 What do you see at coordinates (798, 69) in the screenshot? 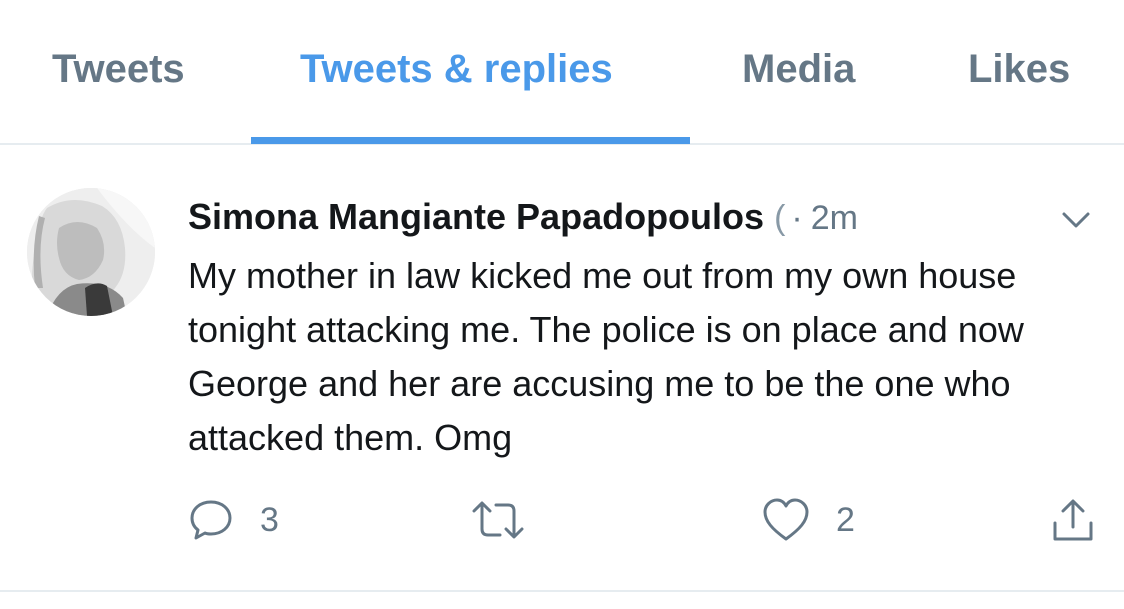
I see `tab-media: Media` at bounding box center [798, 69].